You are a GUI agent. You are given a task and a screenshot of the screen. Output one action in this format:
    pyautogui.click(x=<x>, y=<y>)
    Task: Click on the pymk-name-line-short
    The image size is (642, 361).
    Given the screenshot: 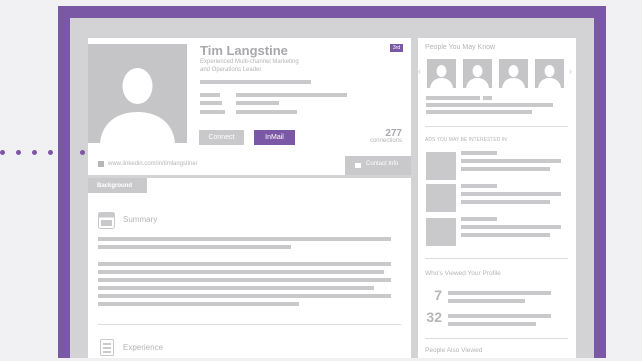 What is the action you would take?
    pyautogui.click(x=487, y=98)
    